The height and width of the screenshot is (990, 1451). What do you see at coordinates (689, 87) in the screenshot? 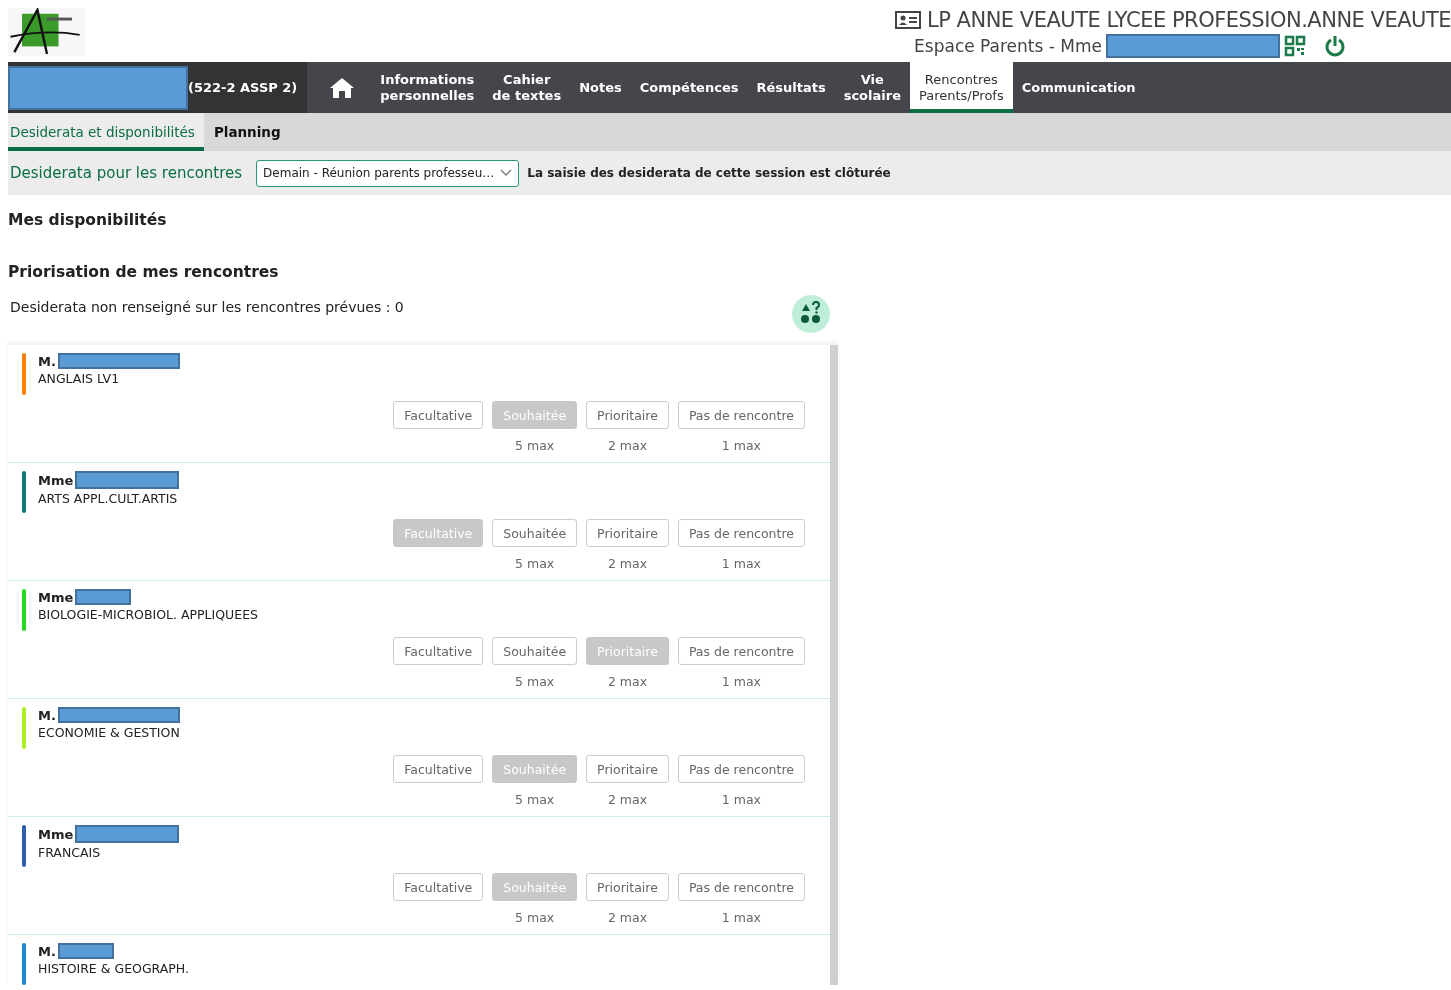
I see `nav-tab: Compétences` at bounding box center [689, 87].